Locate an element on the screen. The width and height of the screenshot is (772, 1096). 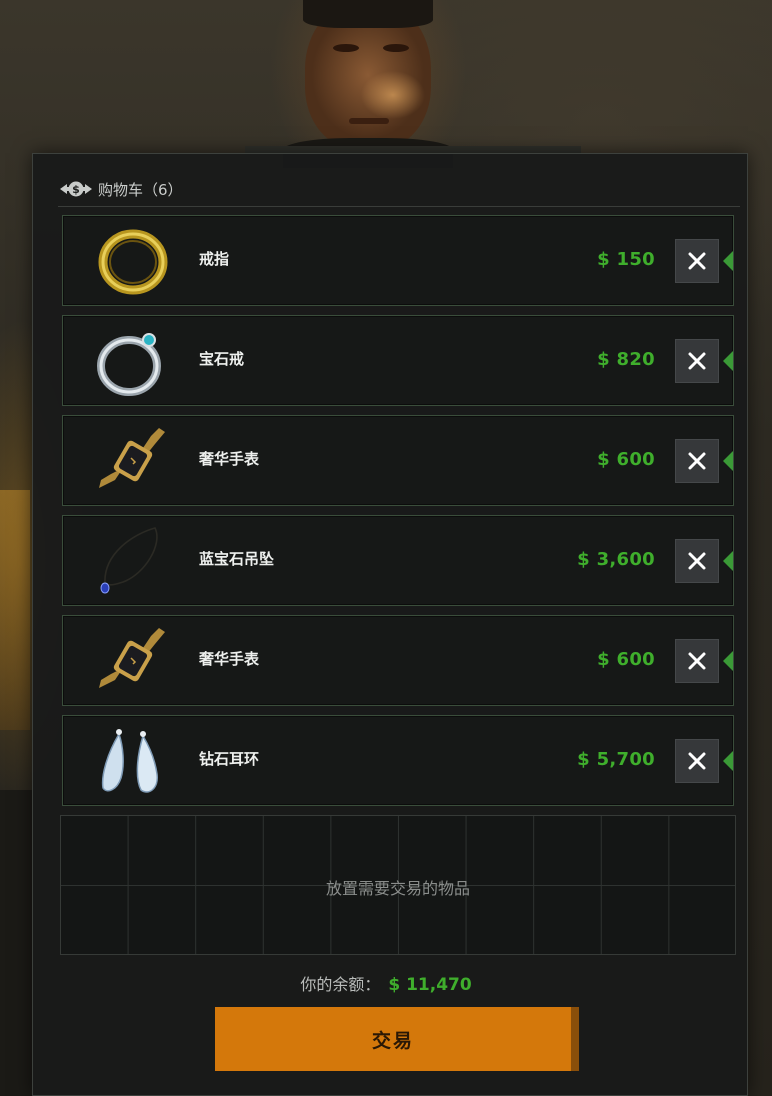
cart-header: $ 购物车（6） is located at coordinates (120, 189).